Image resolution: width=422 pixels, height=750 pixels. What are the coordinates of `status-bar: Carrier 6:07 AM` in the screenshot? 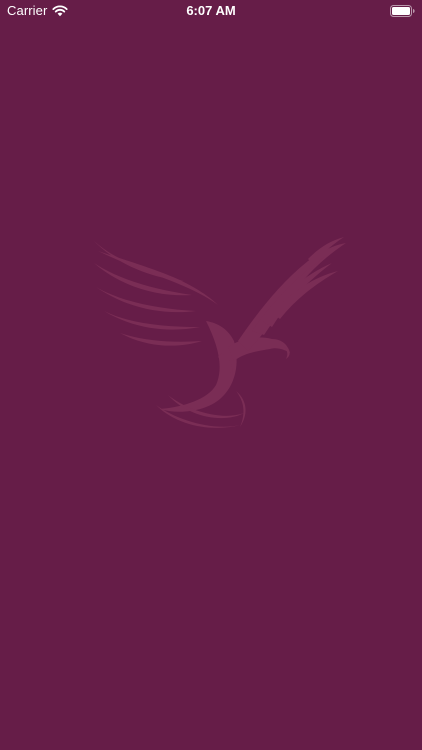 It's located at (211, 11).